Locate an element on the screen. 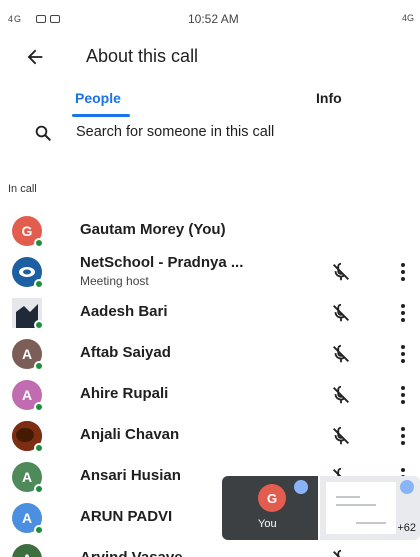 The height and width of the screenshot is (557, 420). shared-screen-tile: +62 is located at coordinates (370, 508).